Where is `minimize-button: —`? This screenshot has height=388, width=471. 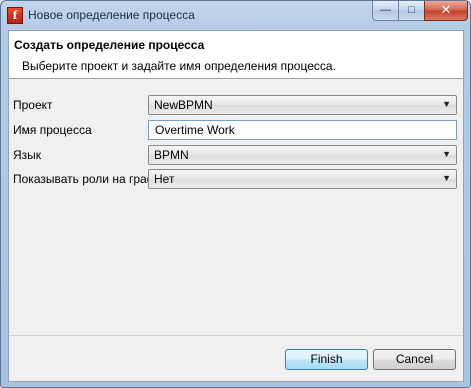 minimize-button: — is located at coordinates (385, 11).